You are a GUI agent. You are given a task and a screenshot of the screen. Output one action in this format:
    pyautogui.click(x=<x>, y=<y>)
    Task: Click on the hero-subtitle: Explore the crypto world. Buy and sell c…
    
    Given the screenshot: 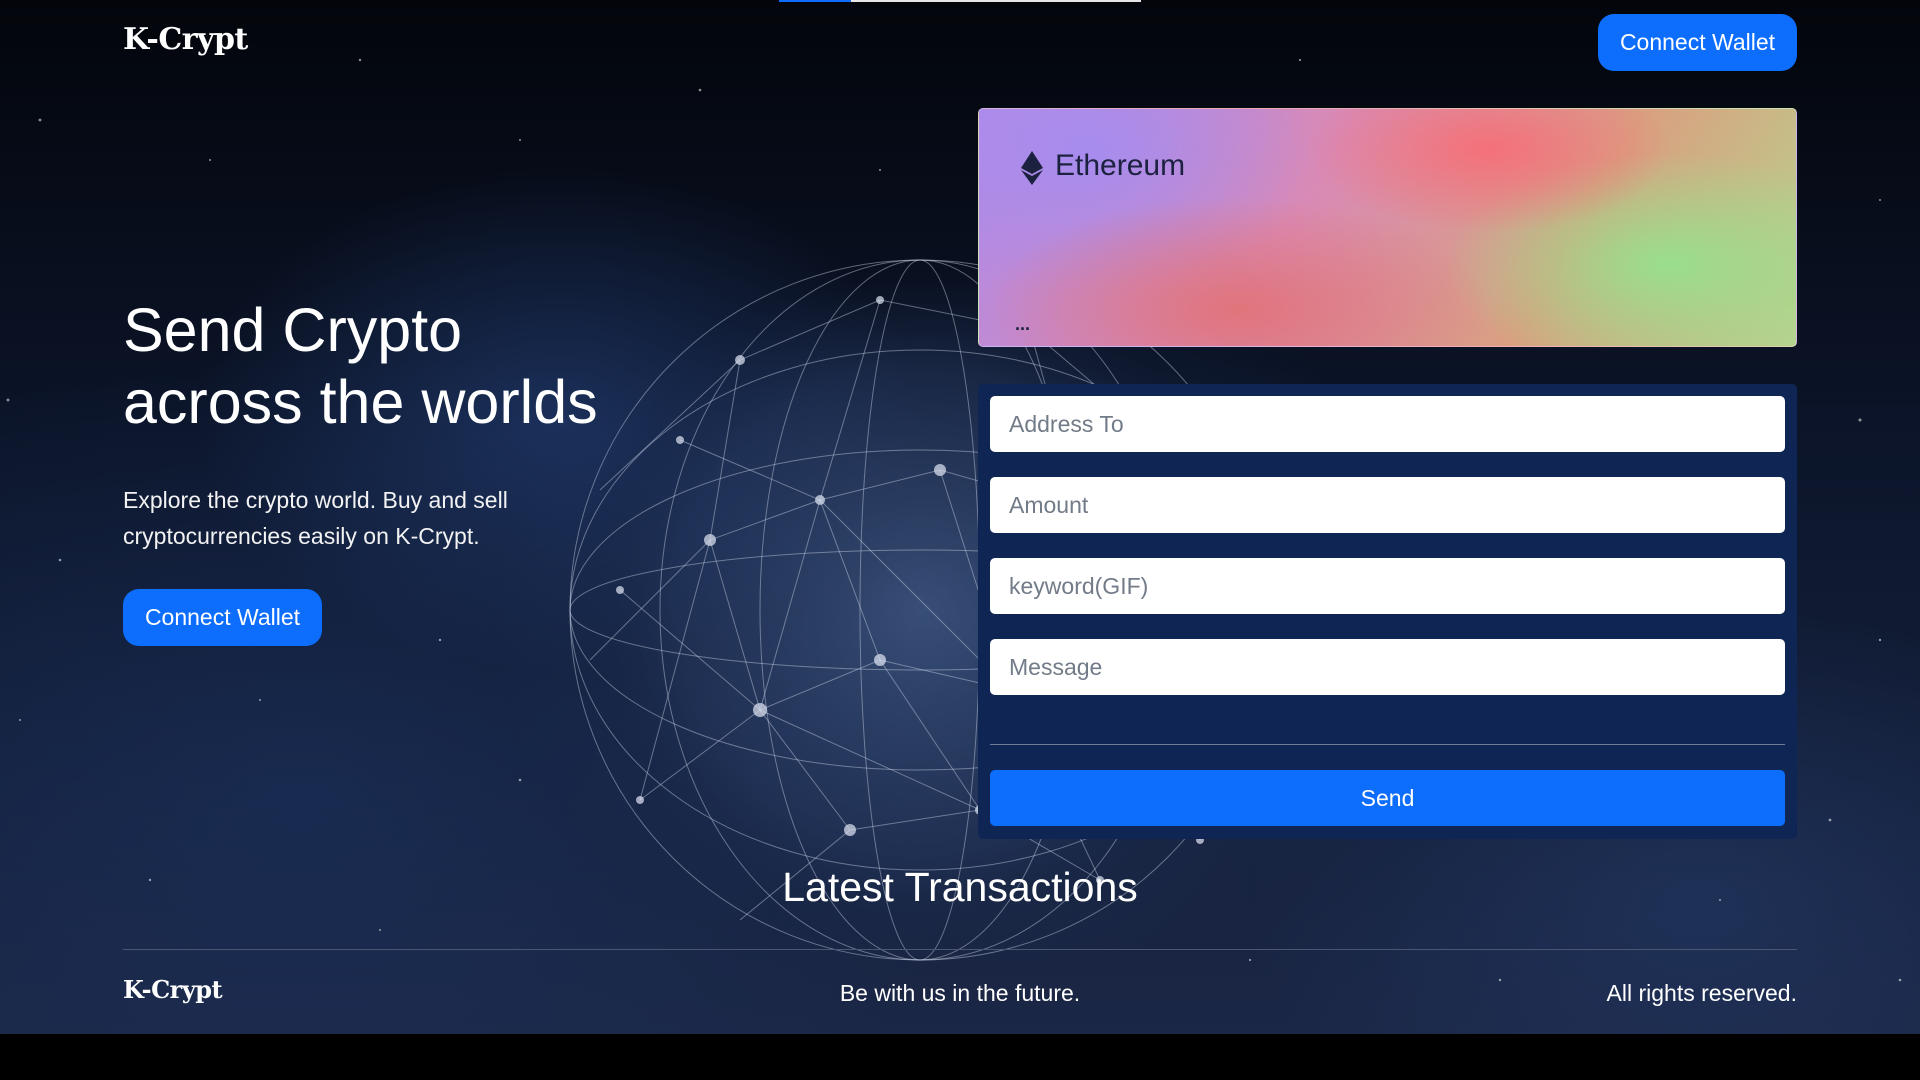 What is the action you would take?
    pyautogui.click(x=353, y=518)
    